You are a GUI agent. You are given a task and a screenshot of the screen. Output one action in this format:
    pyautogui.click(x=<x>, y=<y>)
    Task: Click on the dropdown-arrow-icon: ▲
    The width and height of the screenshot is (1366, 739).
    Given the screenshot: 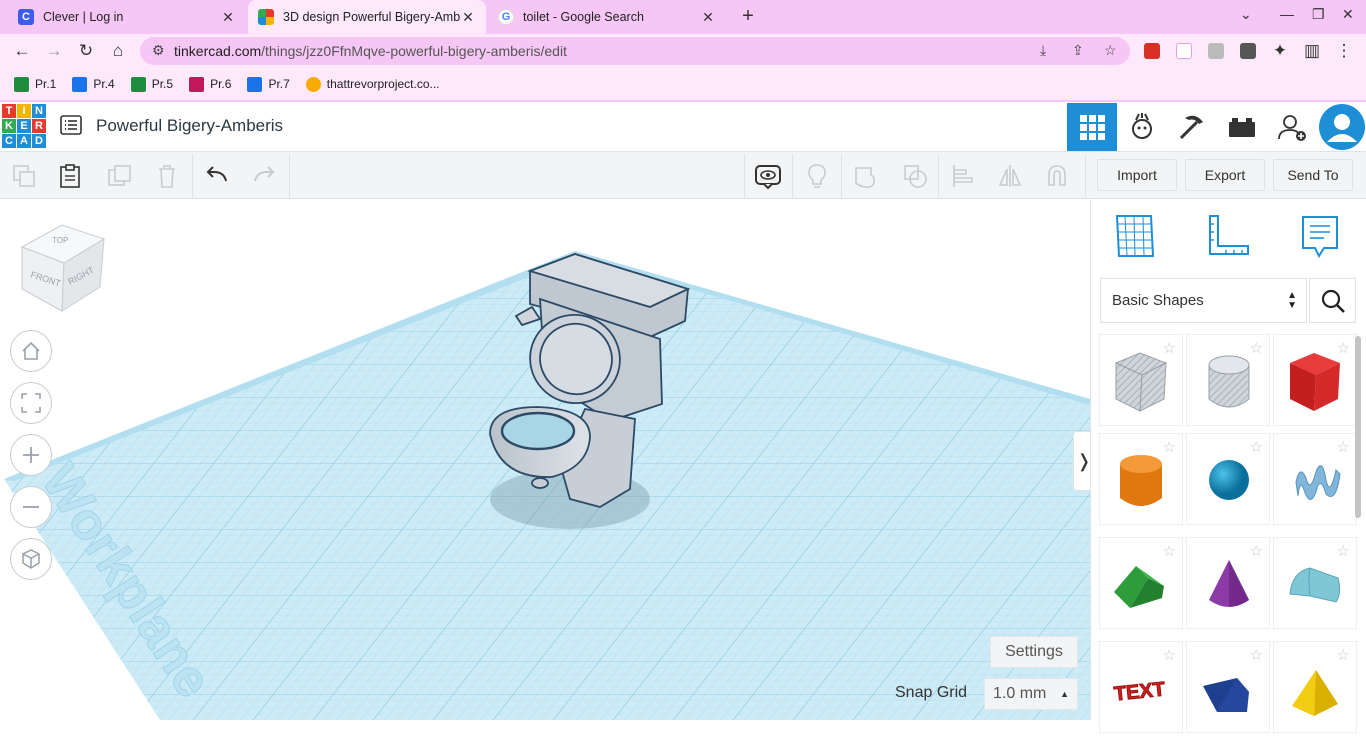 What is the action you would take?
    pyautogui.click(x=1064, y=694)
    